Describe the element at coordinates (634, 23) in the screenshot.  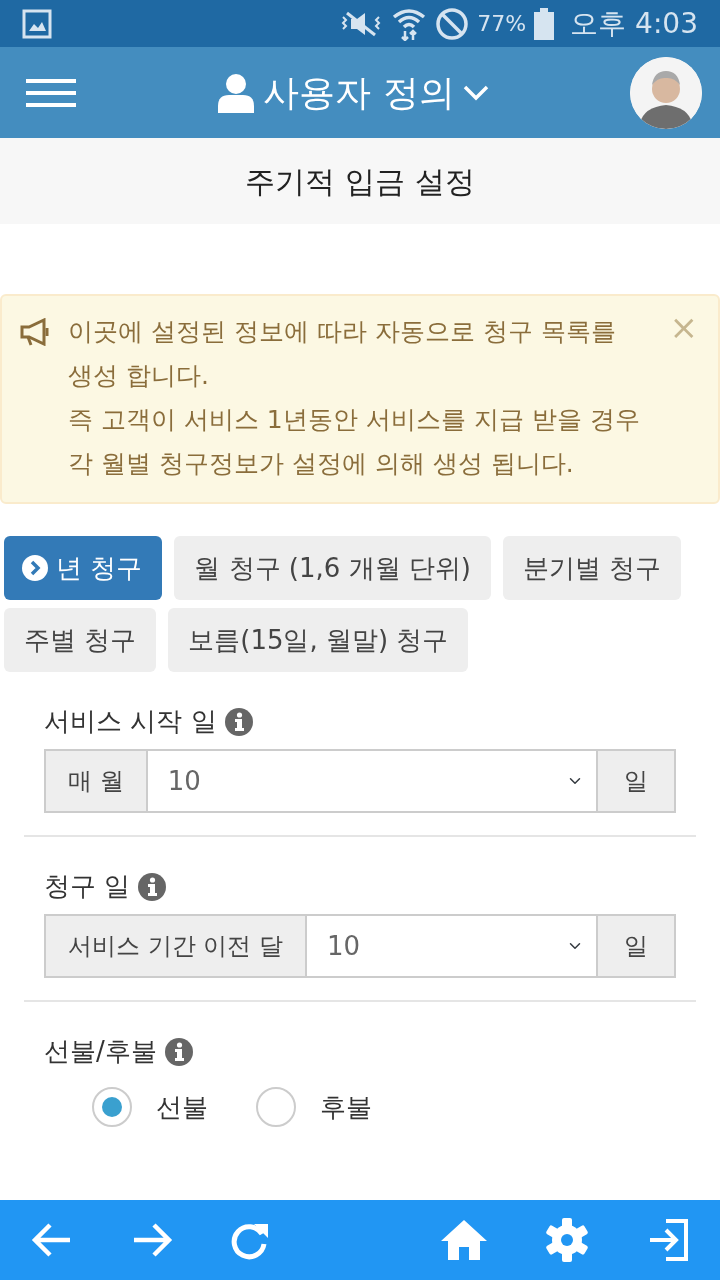
I see `status-time: 오후 4:03` at that location.